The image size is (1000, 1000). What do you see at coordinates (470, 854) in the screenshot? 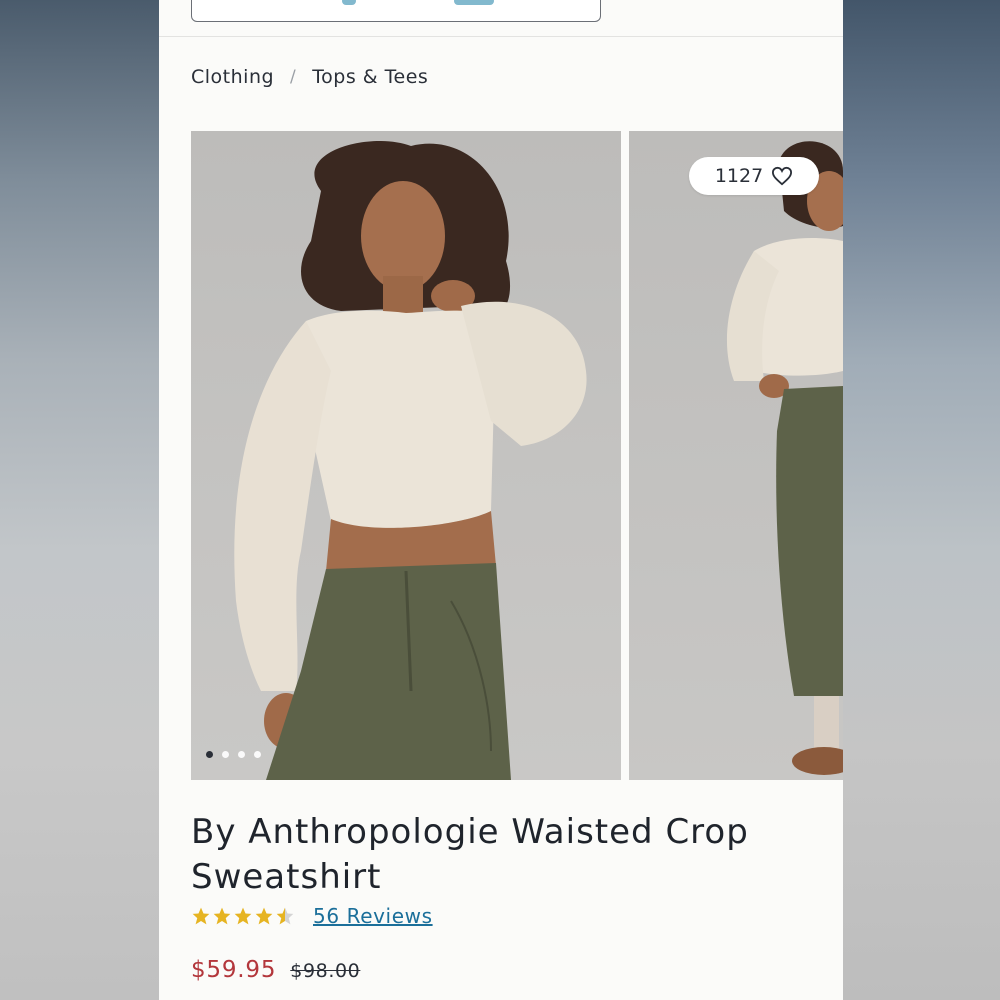
I see `product-title: By Anthropologie Waisted Crop Sweatshirt` at bounding box center [470, 854].